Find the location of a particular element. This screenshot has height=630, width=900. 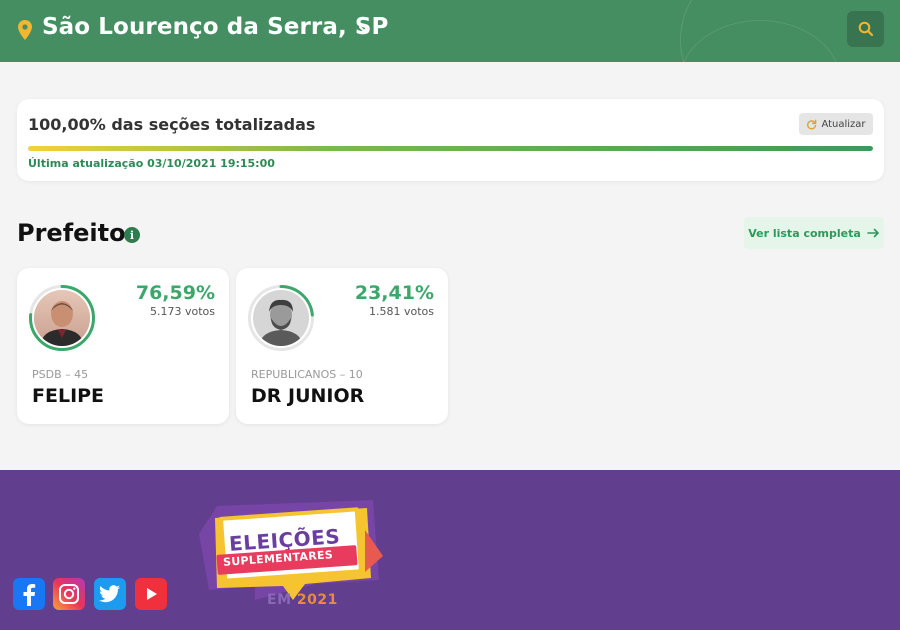

youtube-link is located at coordinates (151, 594).